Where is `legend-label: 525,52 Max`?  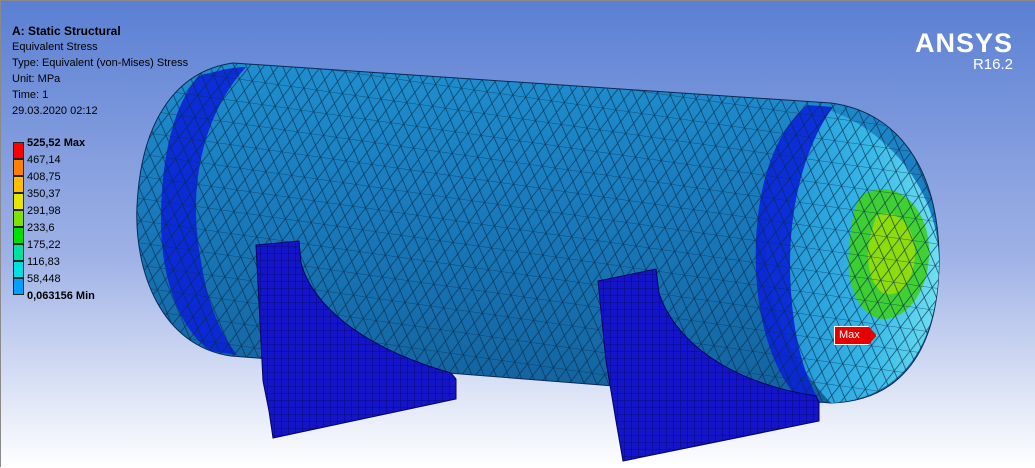
legend-label: 525,52 Max is located at coordinates (56, 143).